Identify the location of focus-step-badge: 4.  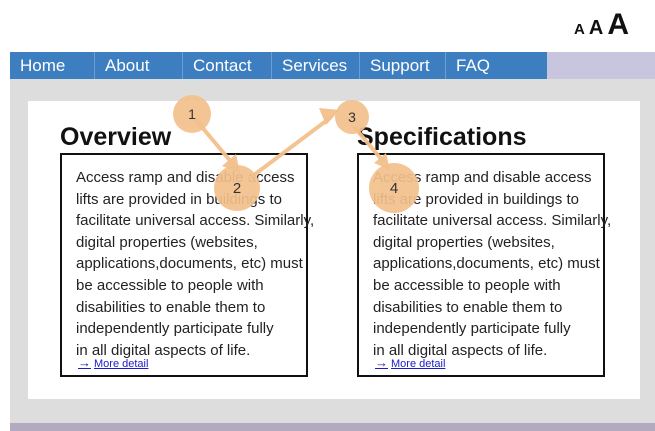
(394, 188).